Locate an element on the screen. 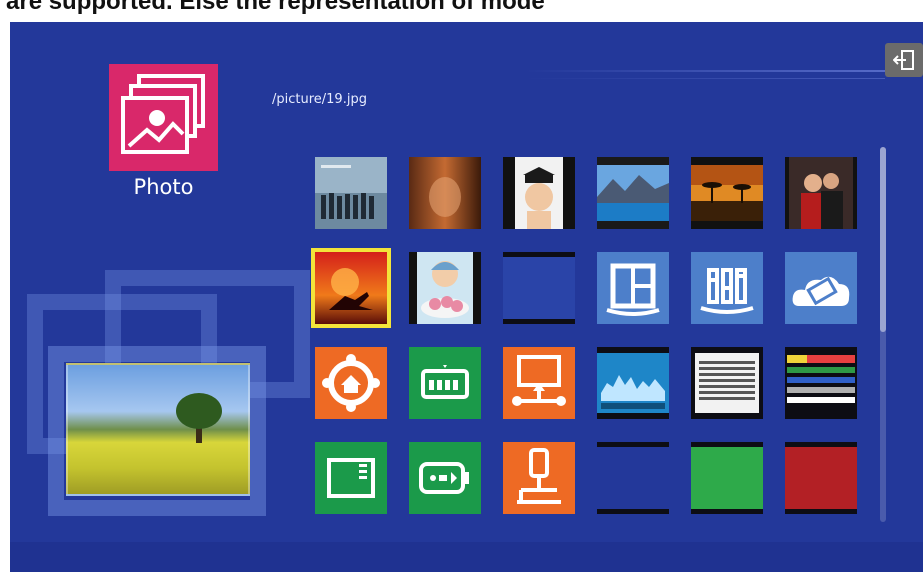  media-cloud-app-icon-glyph is located at coordinates (821, 291).